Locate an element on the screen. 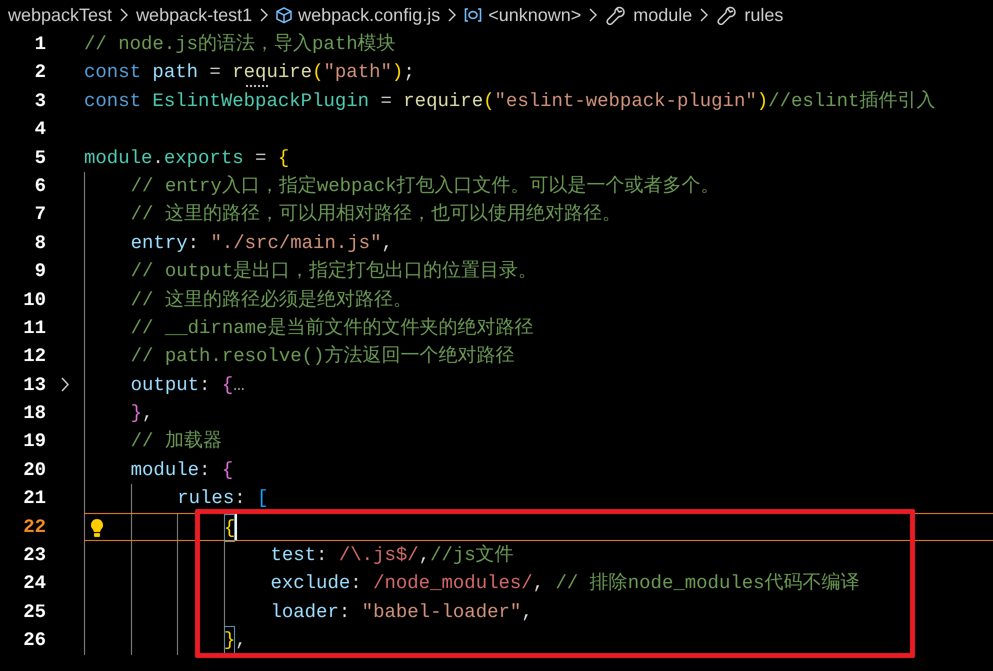 This screenshot has width=993, height=671. code-token: ; is located at coordinates (409, 73).